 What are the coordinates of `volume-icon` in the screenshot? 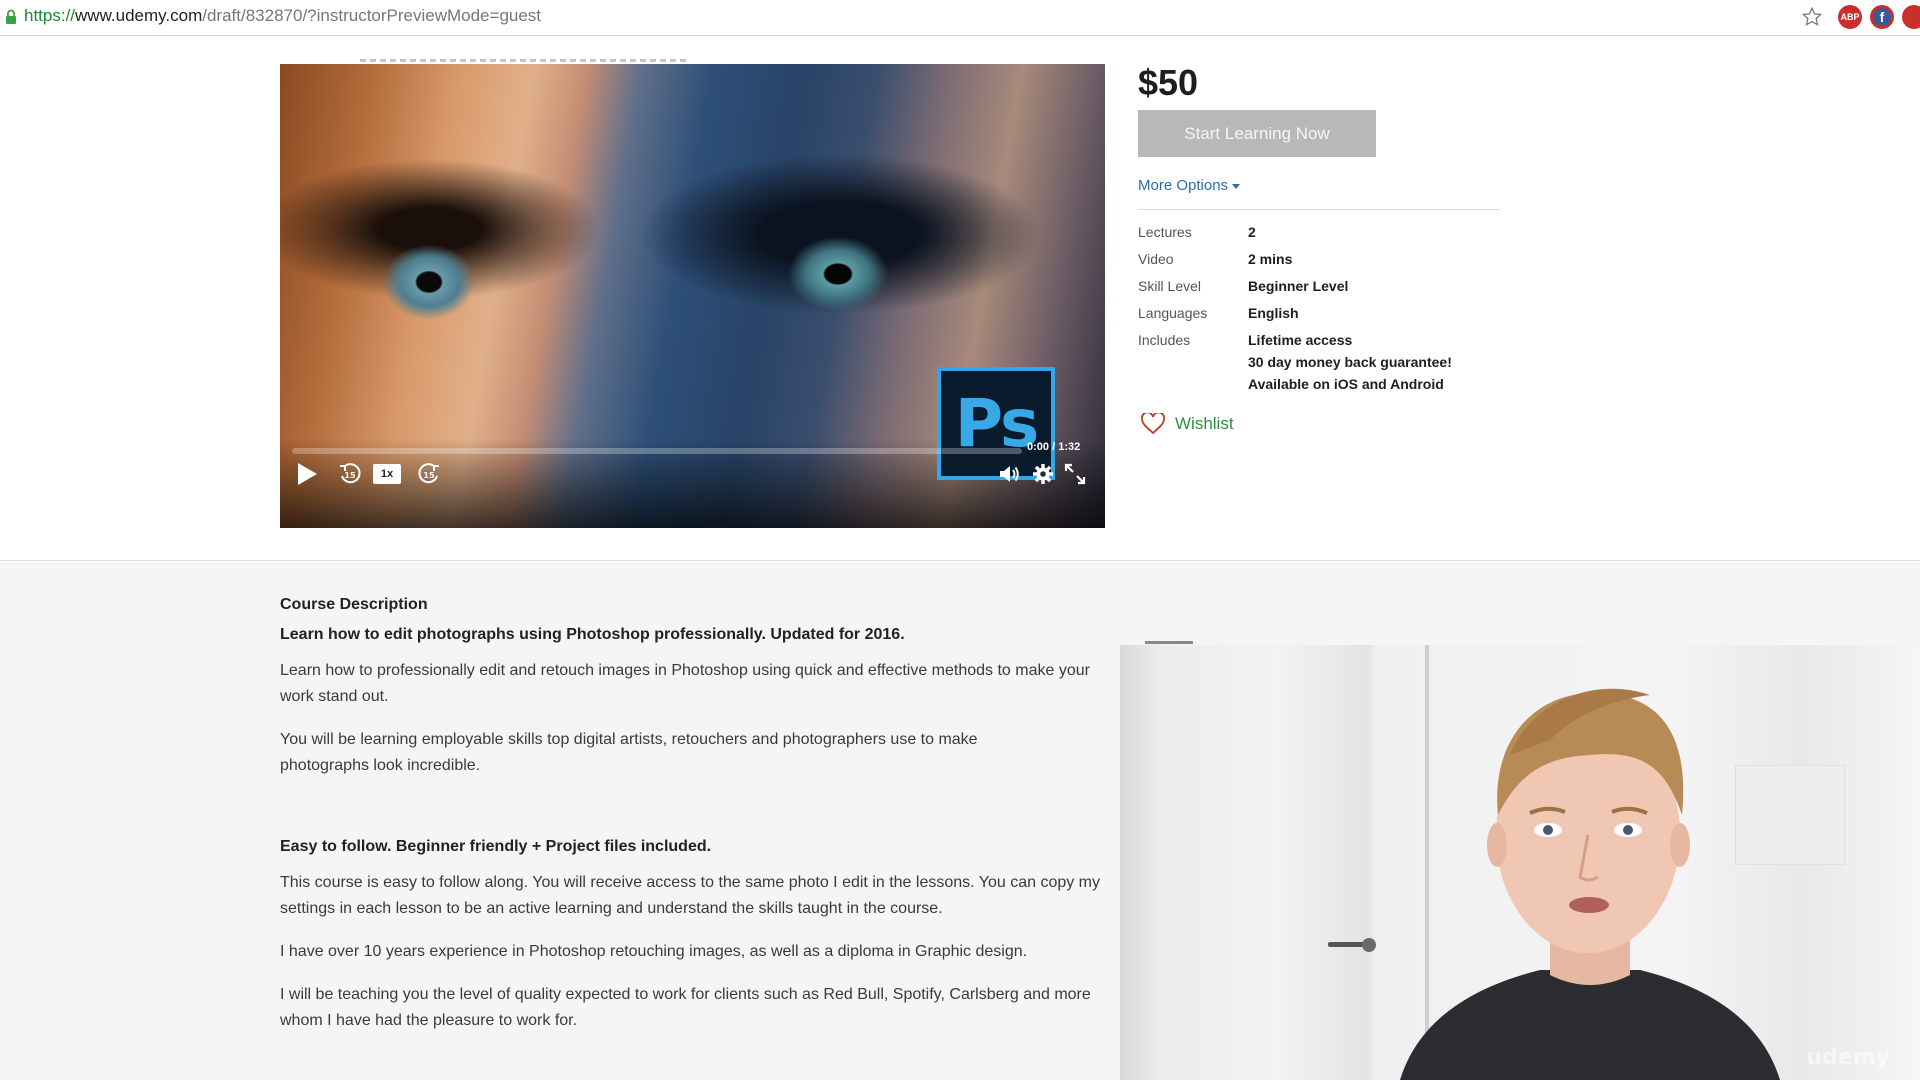 It's located at (1009, 474).